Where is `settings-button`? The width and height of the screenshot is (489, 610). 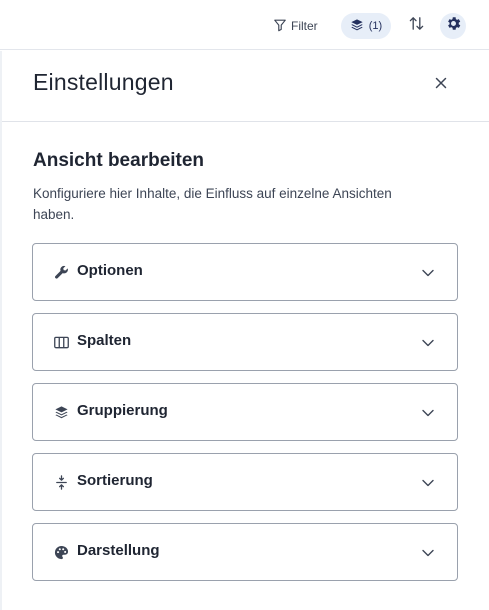 settings-button is located at coordinates (453, 26).